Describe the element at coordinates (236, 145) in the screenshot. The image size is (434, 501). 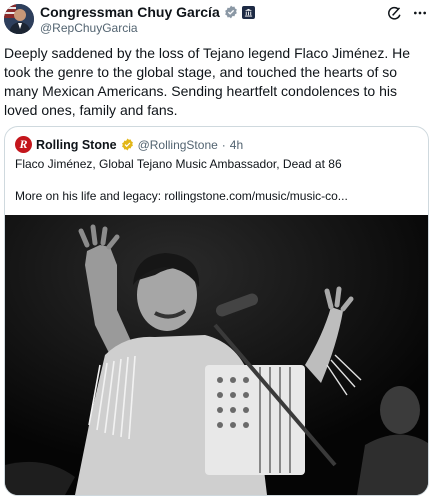
I see `quote-timestamp: 4h` at that location.